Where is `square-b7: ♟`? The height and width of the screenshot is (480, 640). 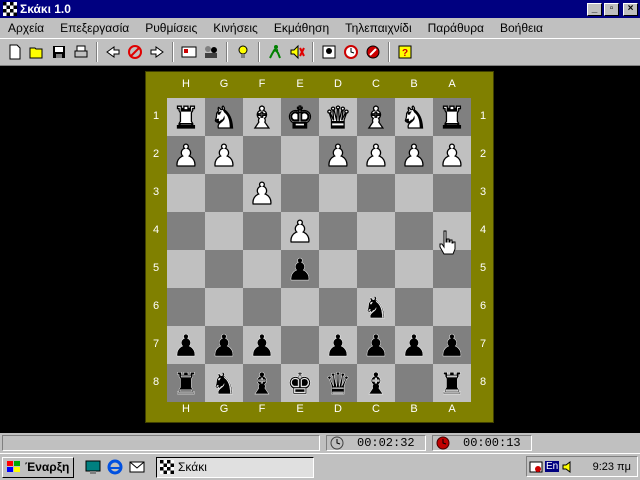 square-b7: ♟ is located at coordinates (414, 345).